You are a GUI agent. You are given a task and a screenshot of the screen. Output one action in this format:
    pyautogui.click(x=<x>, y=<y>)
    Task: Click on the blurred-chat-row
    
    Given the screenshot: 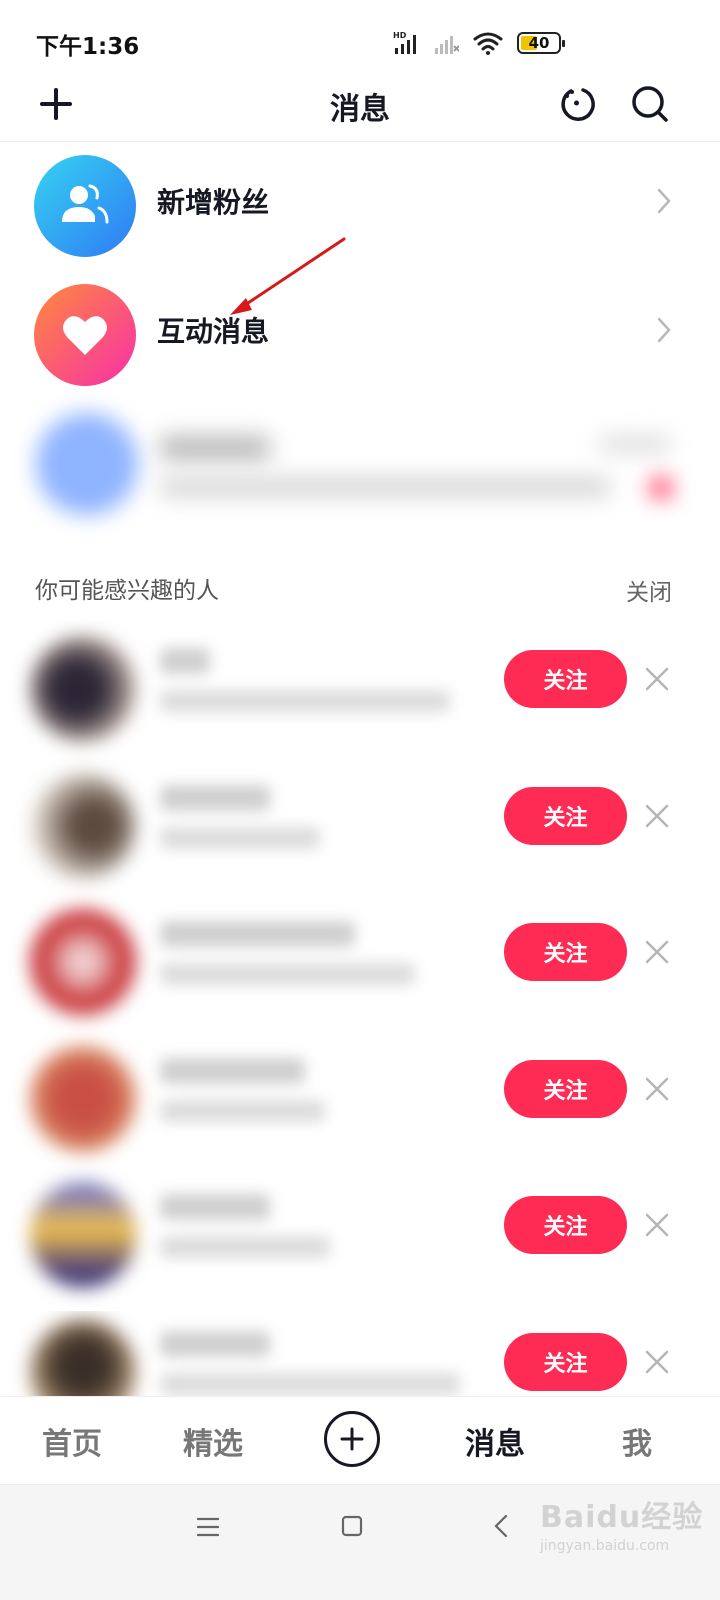 What is the action you would take?
    pyautogui.click(x=360, y=465)
    